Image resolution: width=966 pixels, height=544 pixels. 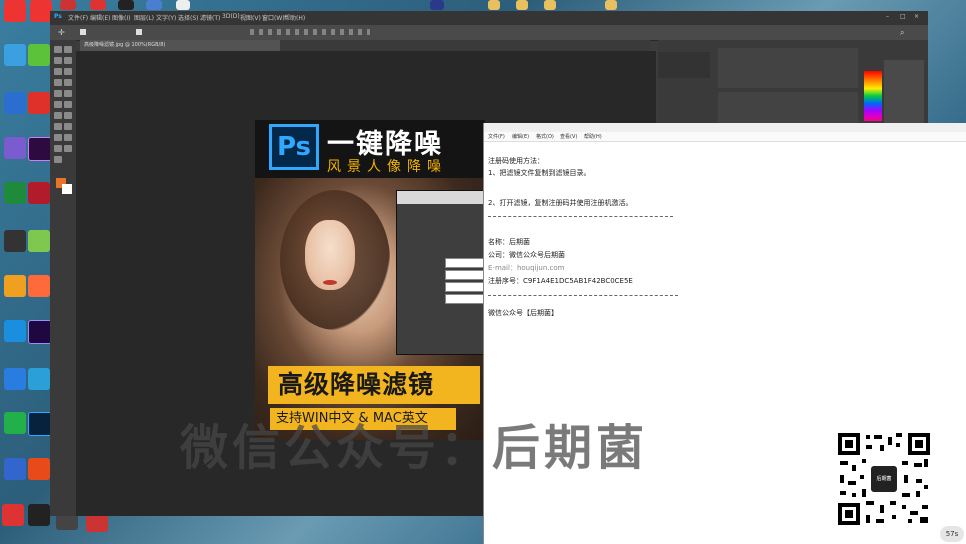 What do you see at coordinates (40, 149) in the screenshot?
I see `premiere-icon` at bounding box center [40, 149].